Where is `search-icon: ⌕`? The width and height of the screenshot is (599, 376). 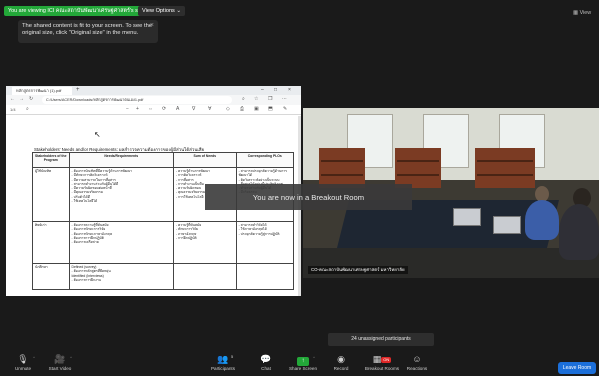
search-icon: ⌕ is located at coordinates (27, 109).